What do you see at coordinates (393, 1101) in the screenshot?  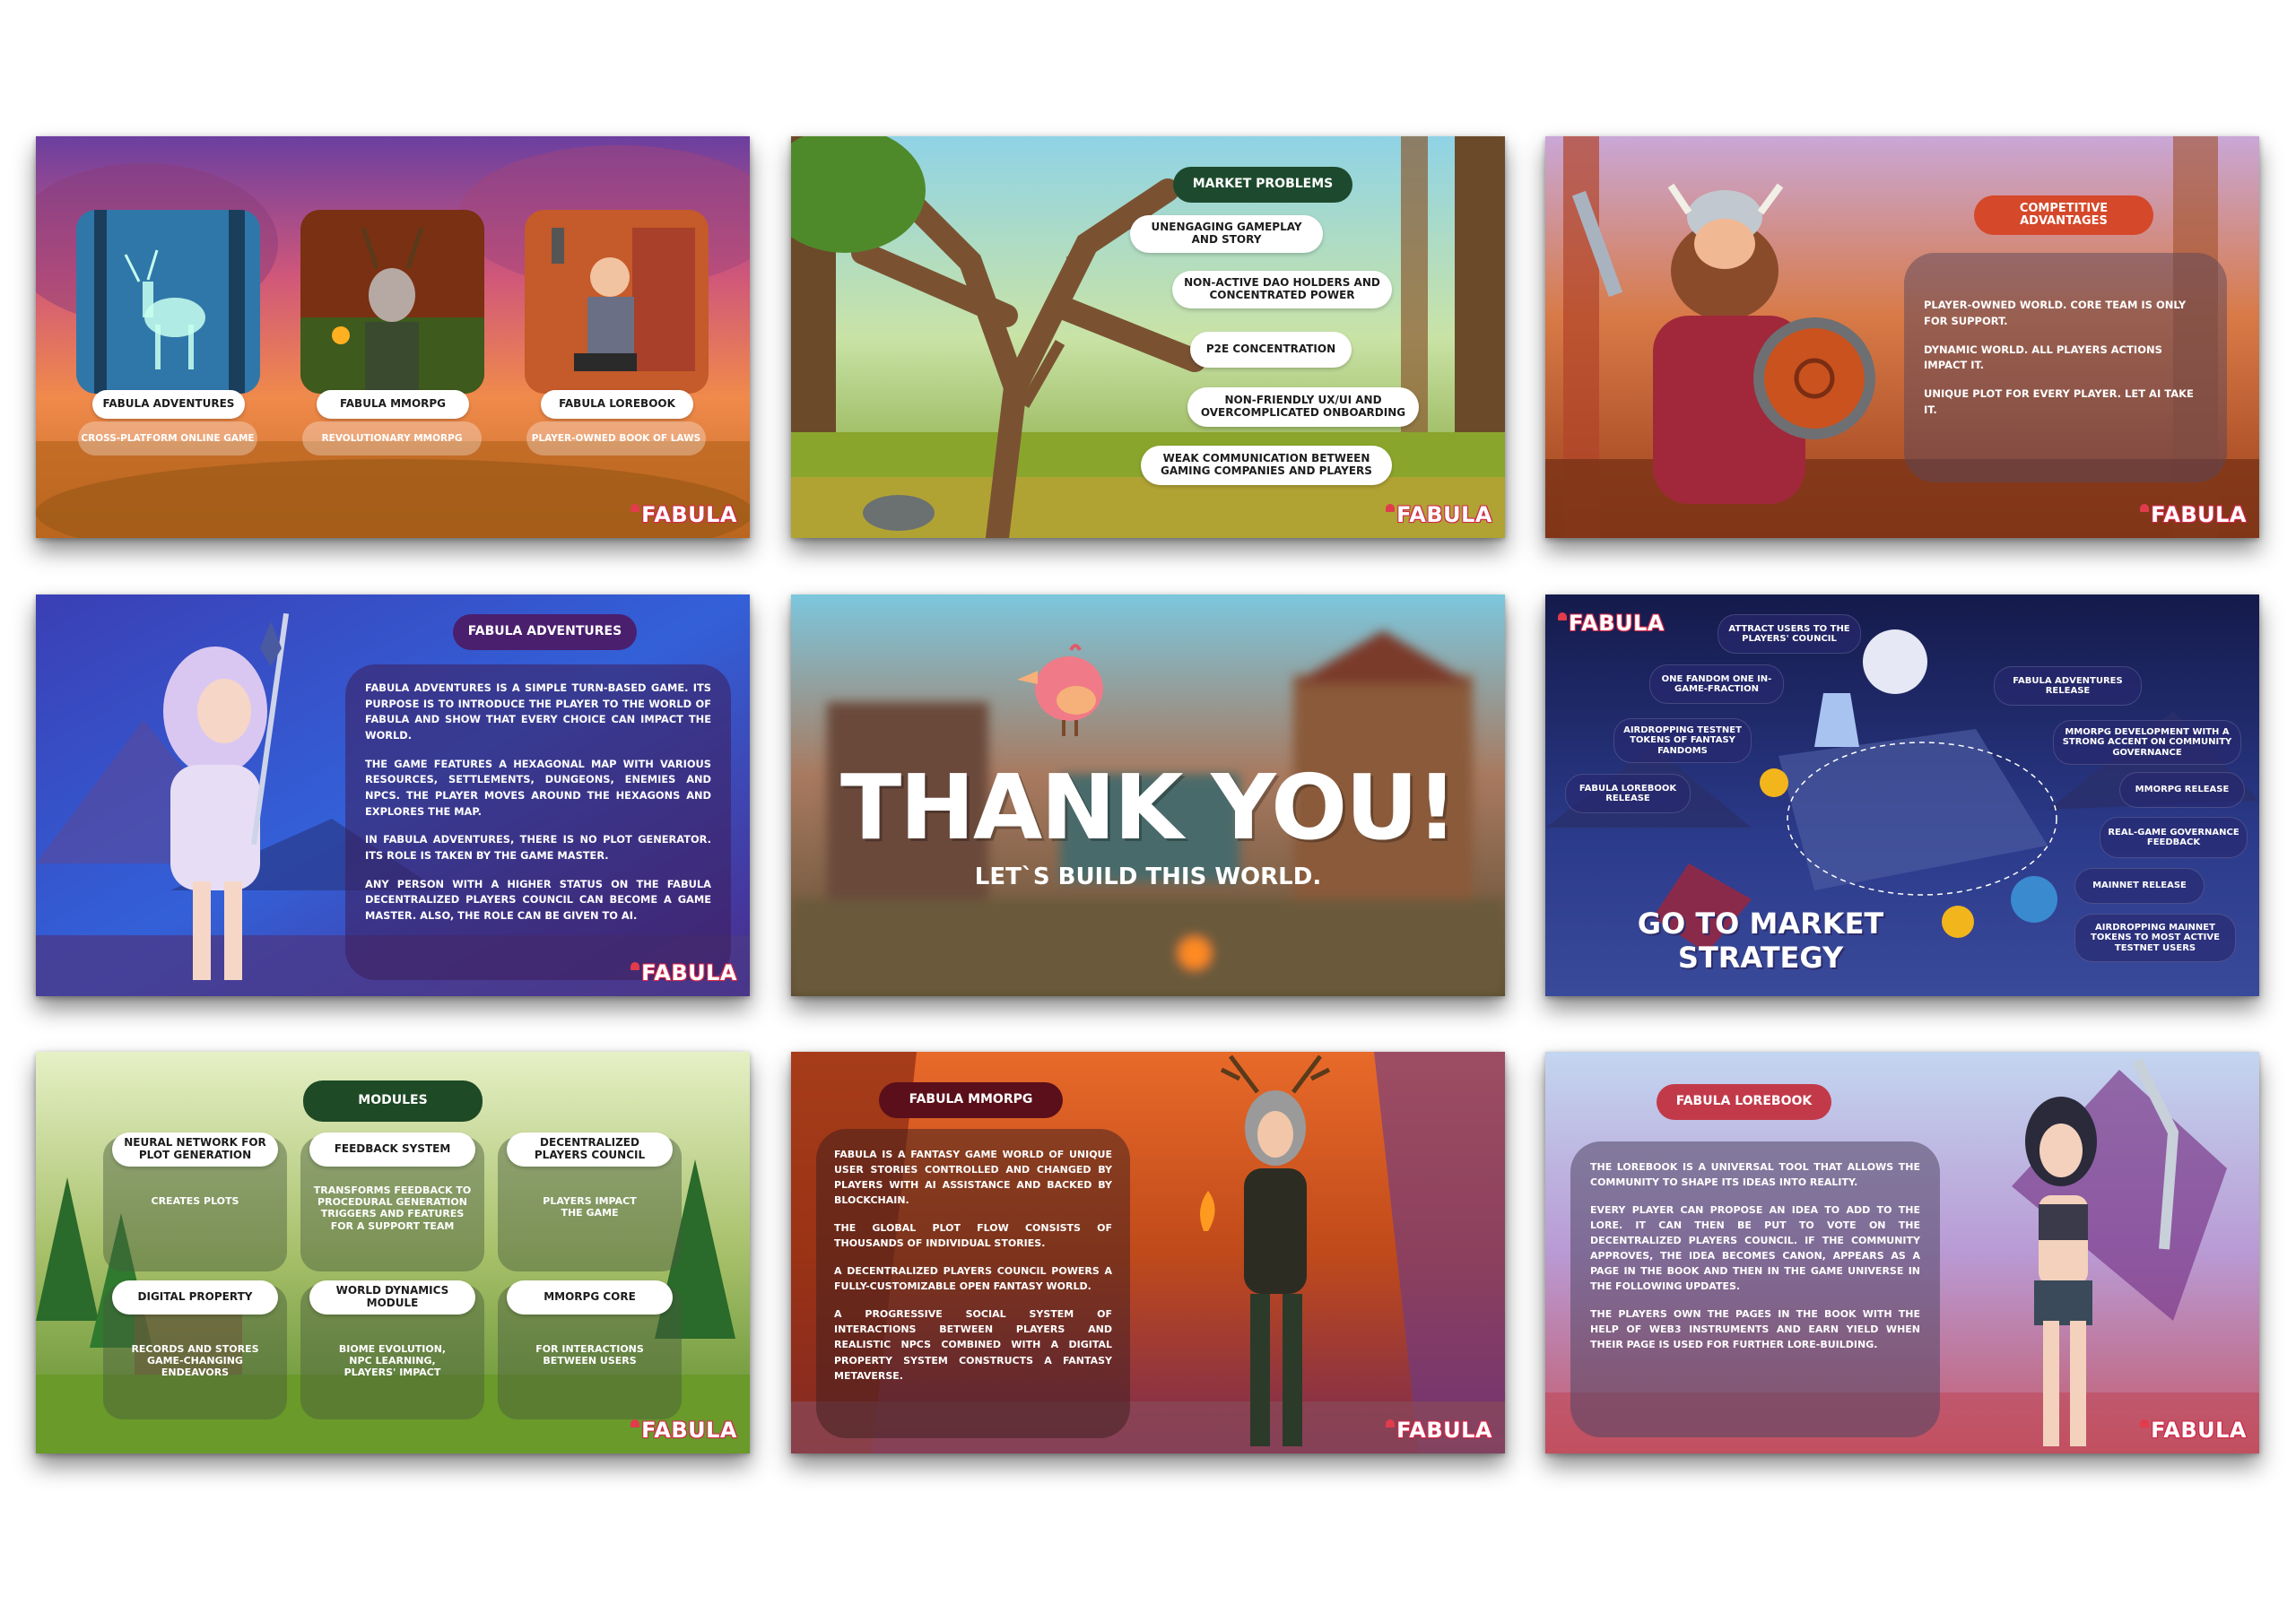 I see `modules-title: MODULES` at bounding box center [393, 1101].